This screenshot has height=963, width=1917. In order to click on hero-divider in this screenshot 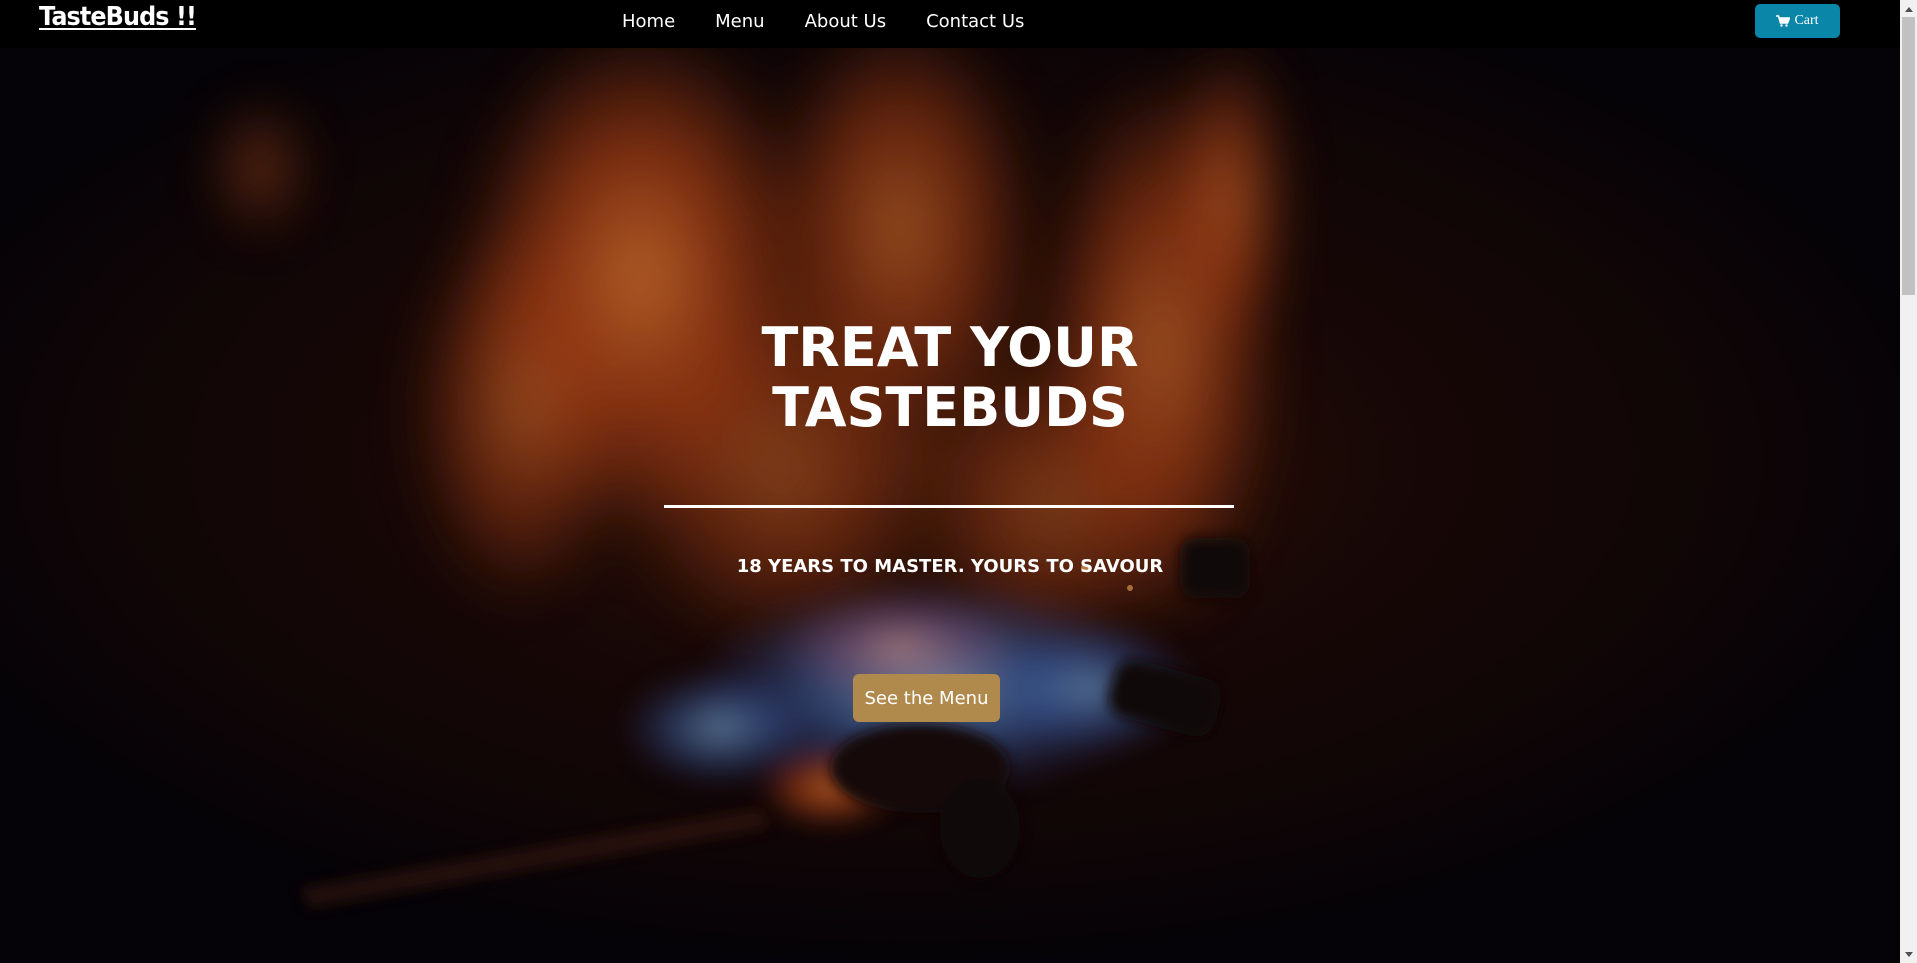, I will do `click(949, 506)`.